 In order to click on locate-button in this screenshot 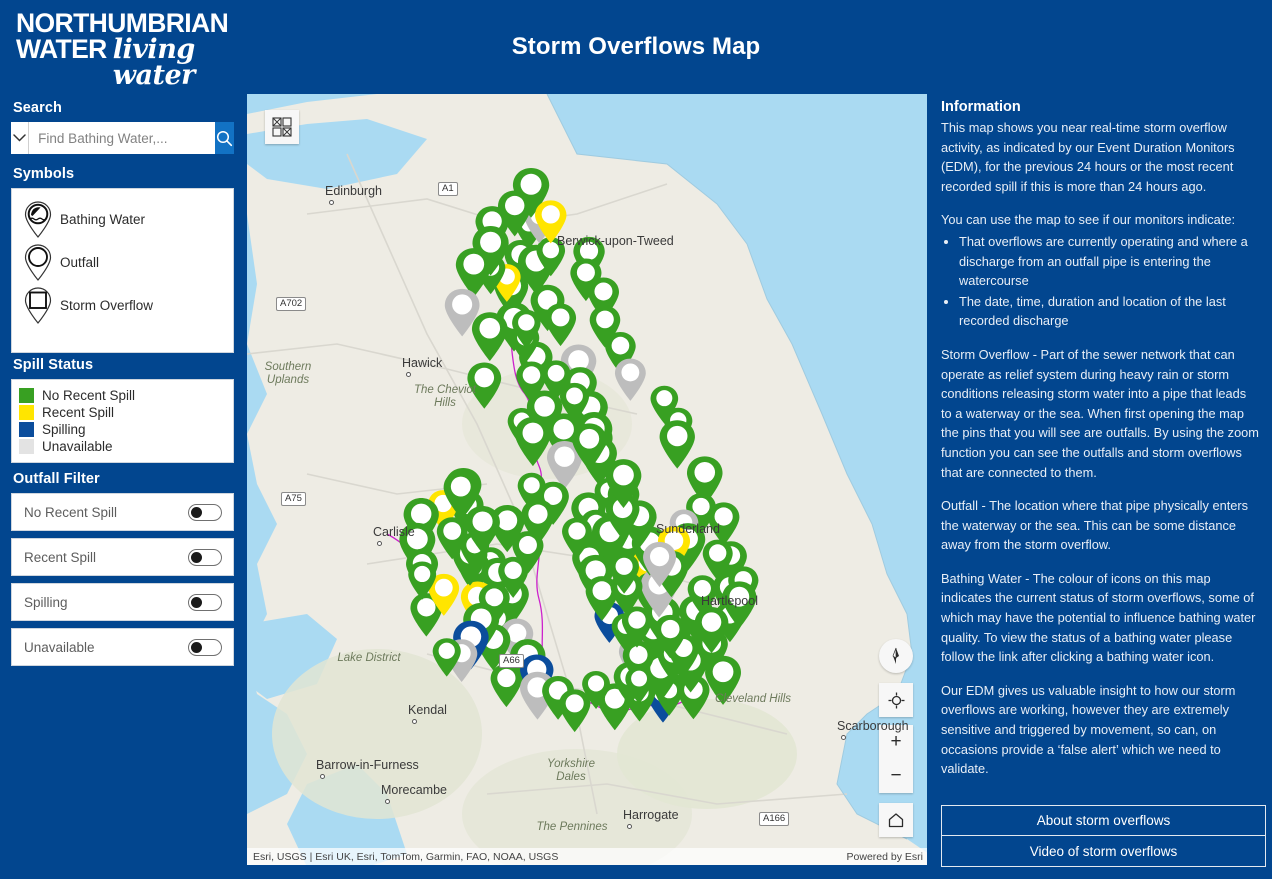, I will do `click(896, 700)`.